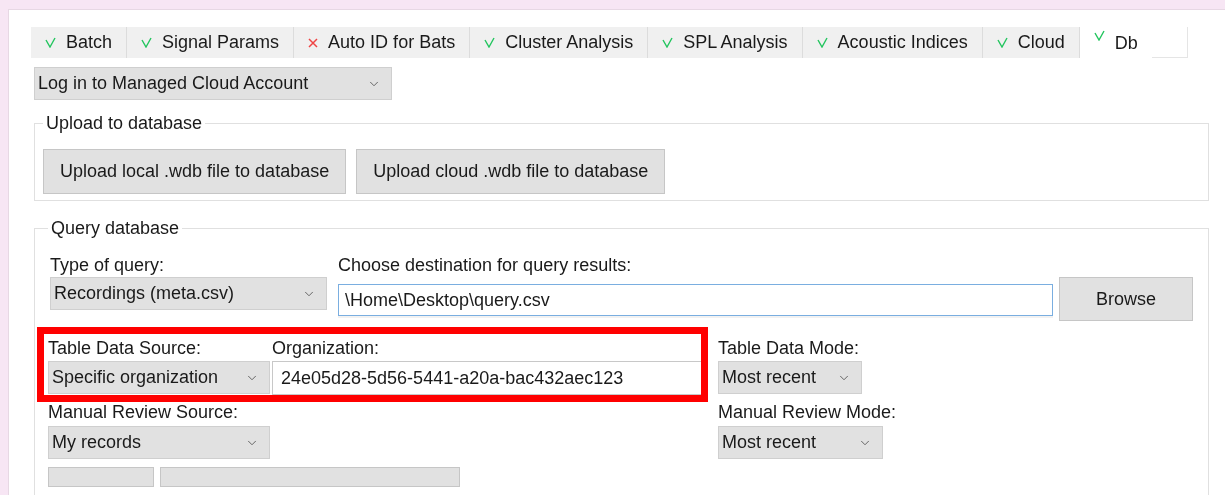  Describe the element at coordinates (807, 412) in the screenshot. I see `field-label: Manual Review Mode:` at that location.